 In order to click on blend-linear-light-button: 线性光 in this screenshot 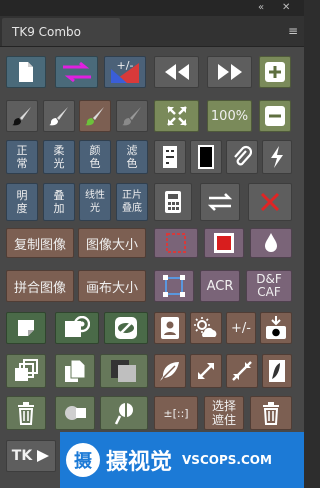, I will do `click(95, 202)`.